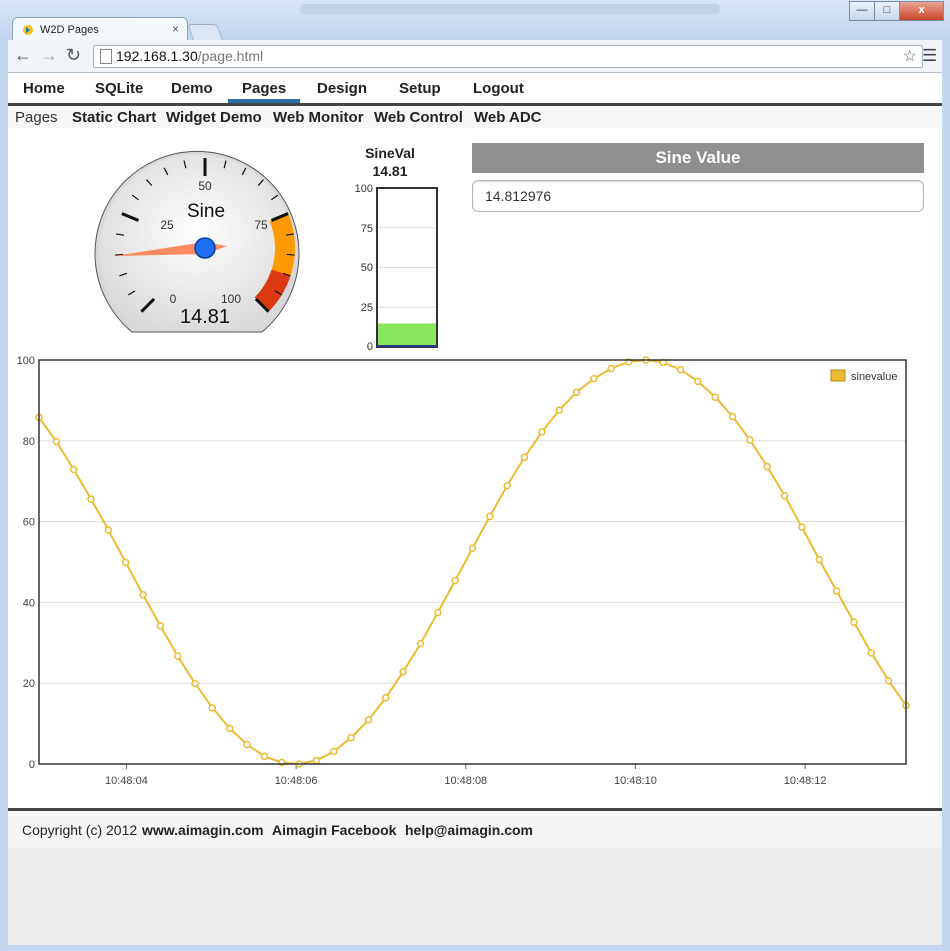 This screenshot has width=950, height=951. Describe the element at coordinates (921, 11) in the screenshot. I see `close-window-button: x` at that location.